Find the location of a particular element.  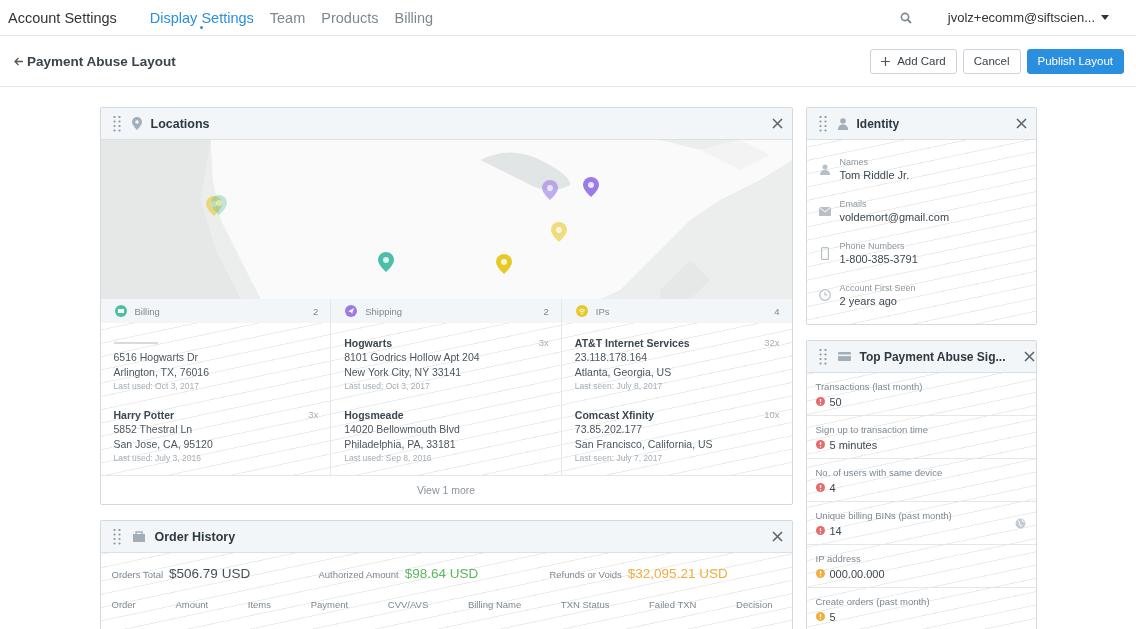

entry-line: 5852 Thestral Ln is located at coordinates (153, 429).